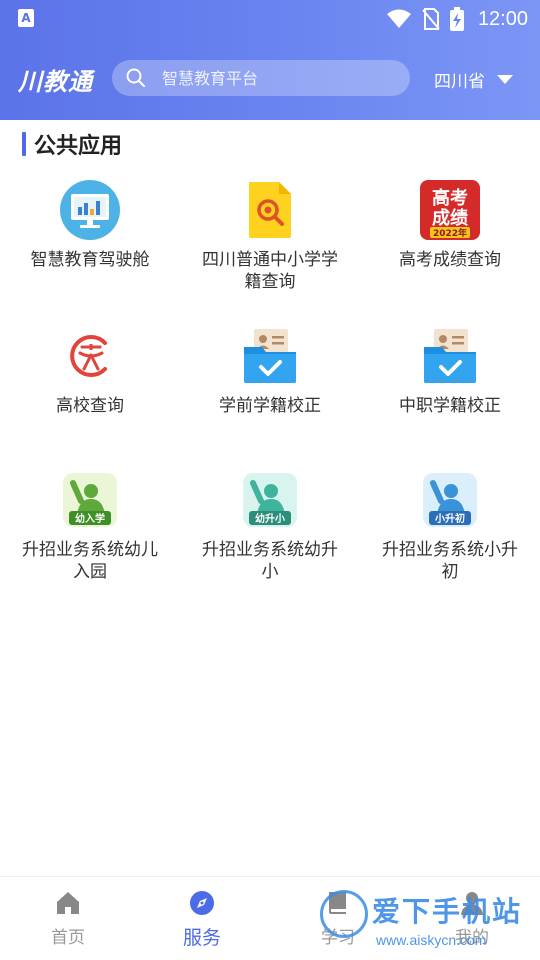  Describe the element at coordinates (68, 918) in the screenshot. I see `nav-item-home: 首页` at that location.